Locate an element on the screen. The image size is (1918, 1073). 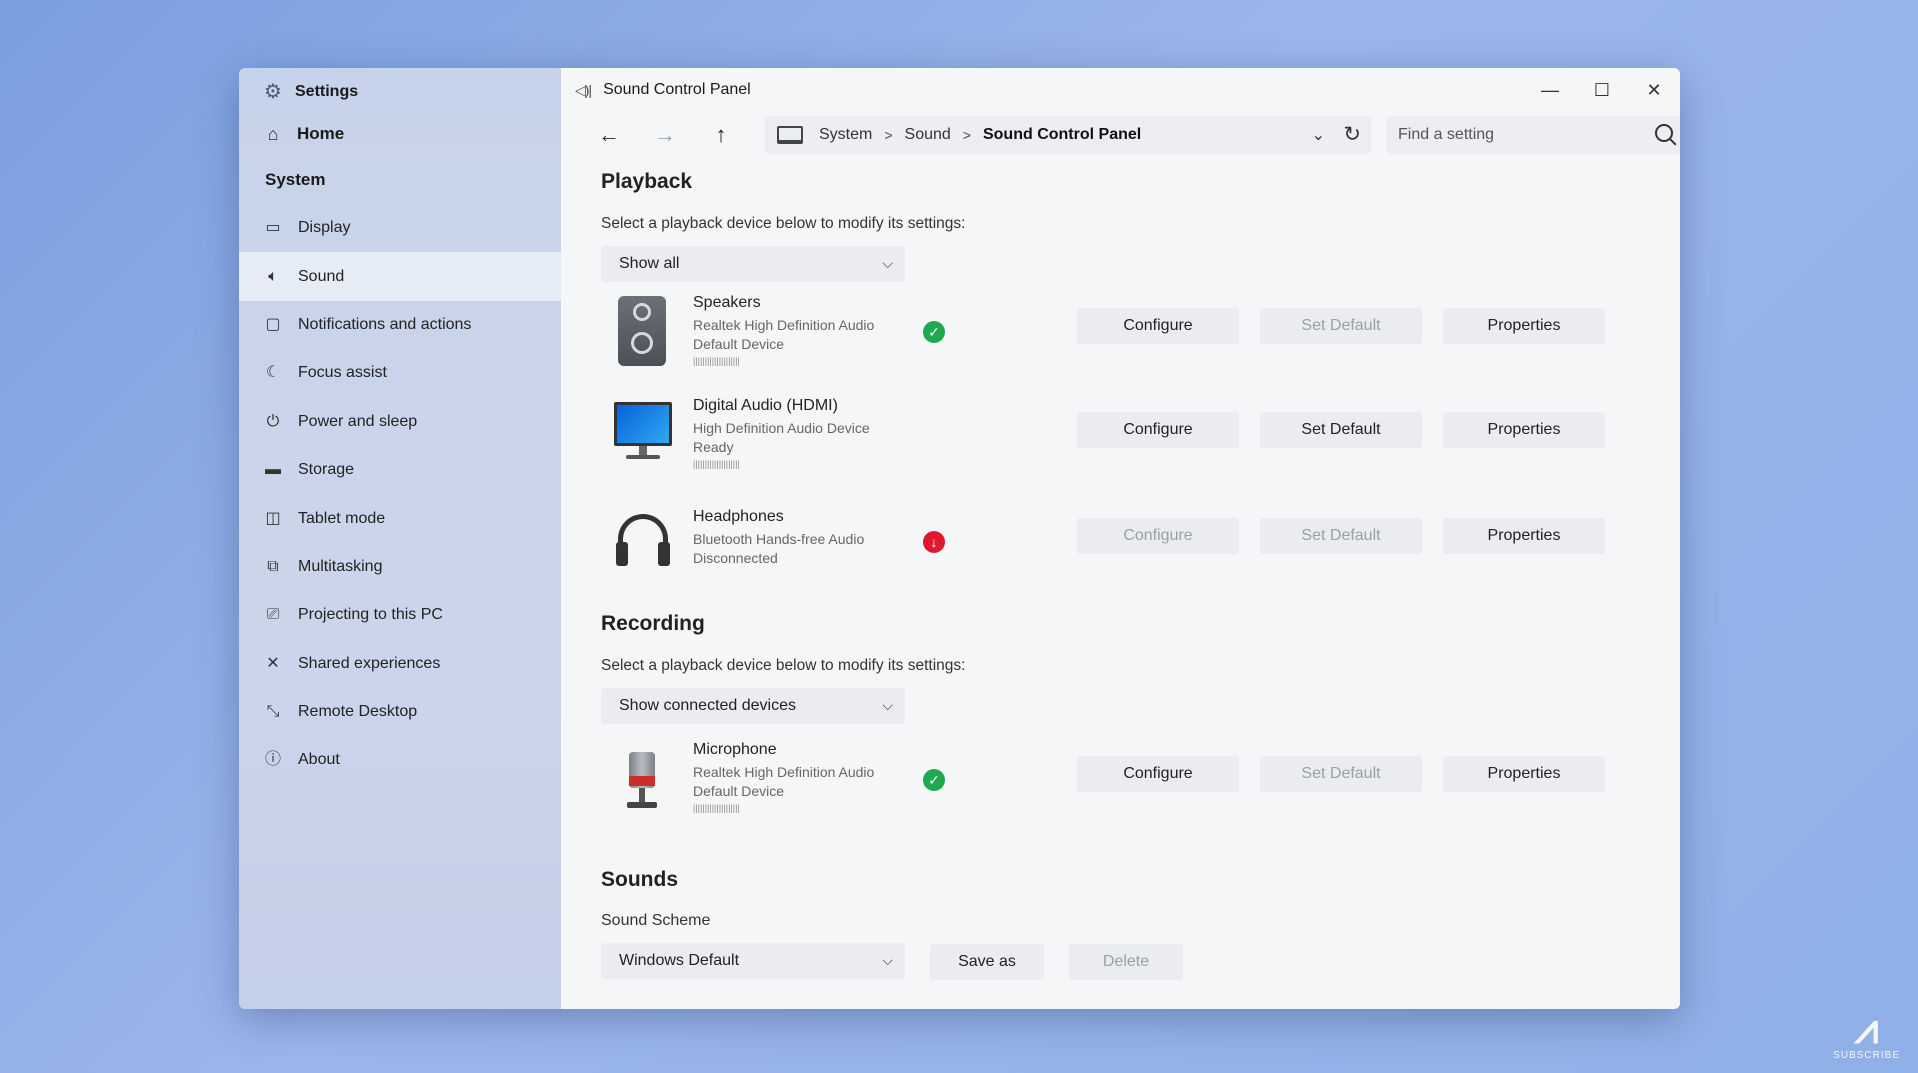
sound-icon: 🔈︎ is located at coordinates (273, 276).